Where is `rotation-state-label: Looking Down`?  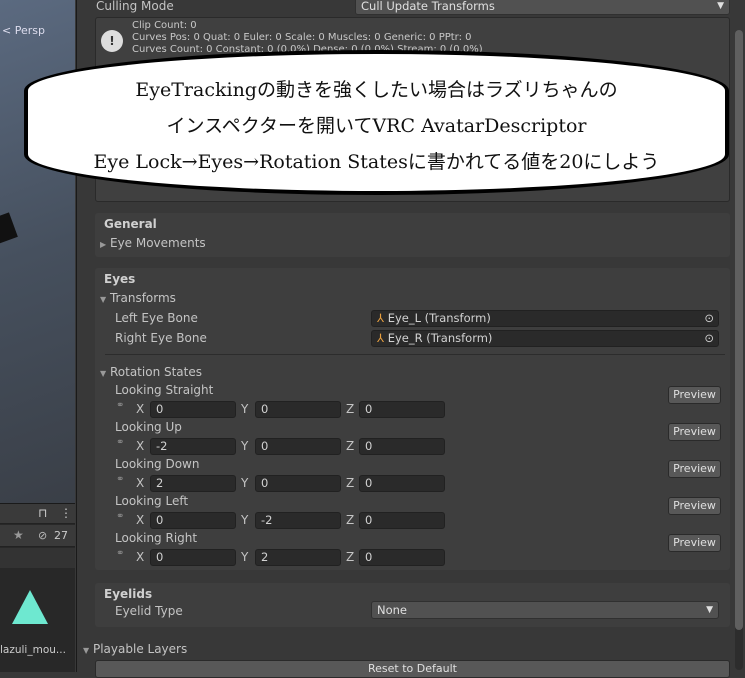 rotation-state-label: Looking Down is located at coordinates (157, 464).